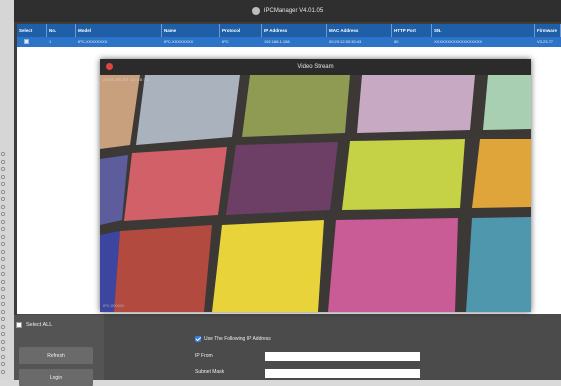 This screenshot has width=561, height=386. I want to click on column-http-port: HTTP Port, so click(412, 30).